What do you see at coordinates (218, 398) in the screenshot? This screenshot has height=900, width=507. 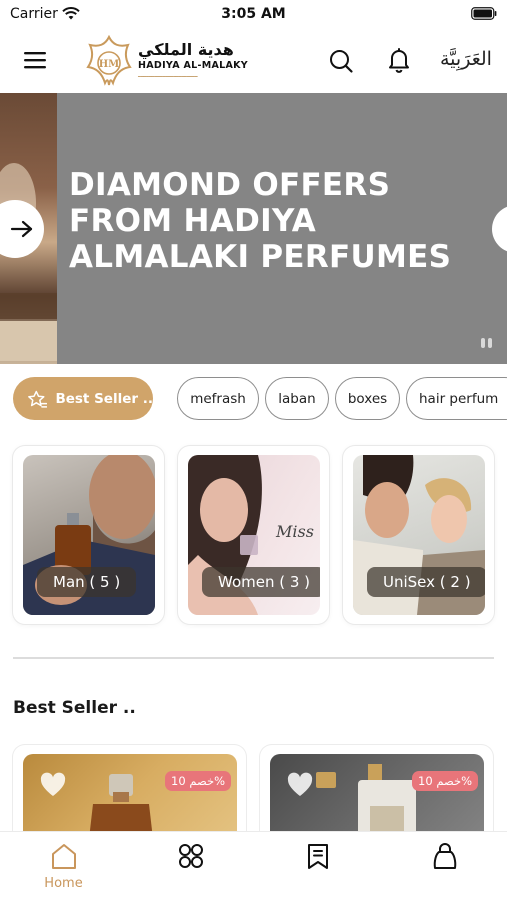 I see `chip-mefrash: mefrash` at bounding box center [218, 398].